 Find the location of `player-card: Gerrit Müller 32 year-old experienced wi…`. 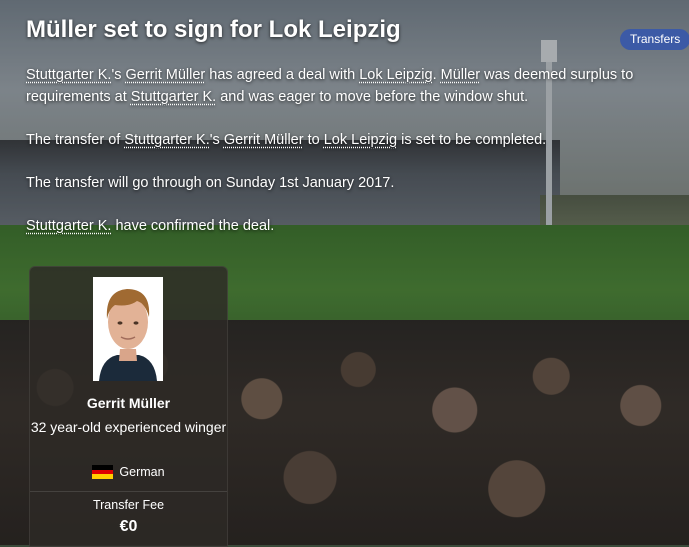

player-card: Gerrit Müller 32 year-old experienced wi… is located at coordinates (128, 406).